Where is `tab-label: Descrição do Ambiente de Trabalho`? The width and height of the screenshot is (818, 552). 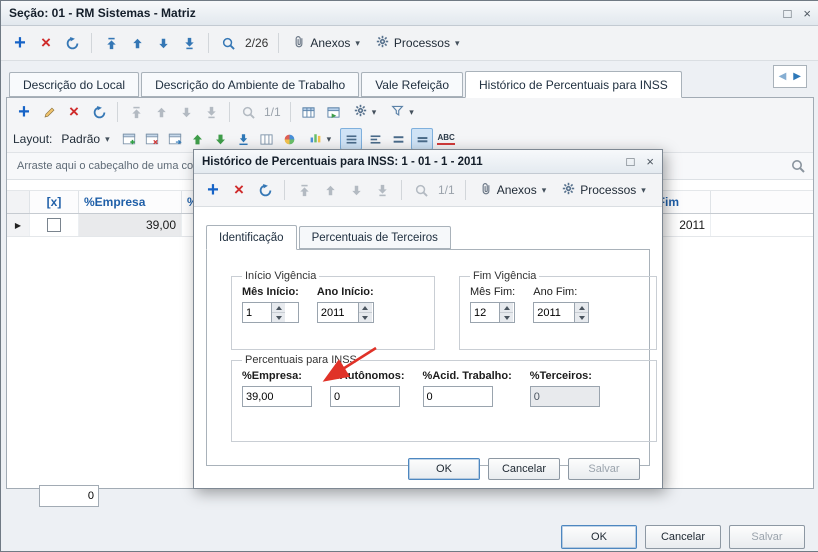
tab-label: Descrição do Ambiente de Trabalho is located at coordinates (250, 84).